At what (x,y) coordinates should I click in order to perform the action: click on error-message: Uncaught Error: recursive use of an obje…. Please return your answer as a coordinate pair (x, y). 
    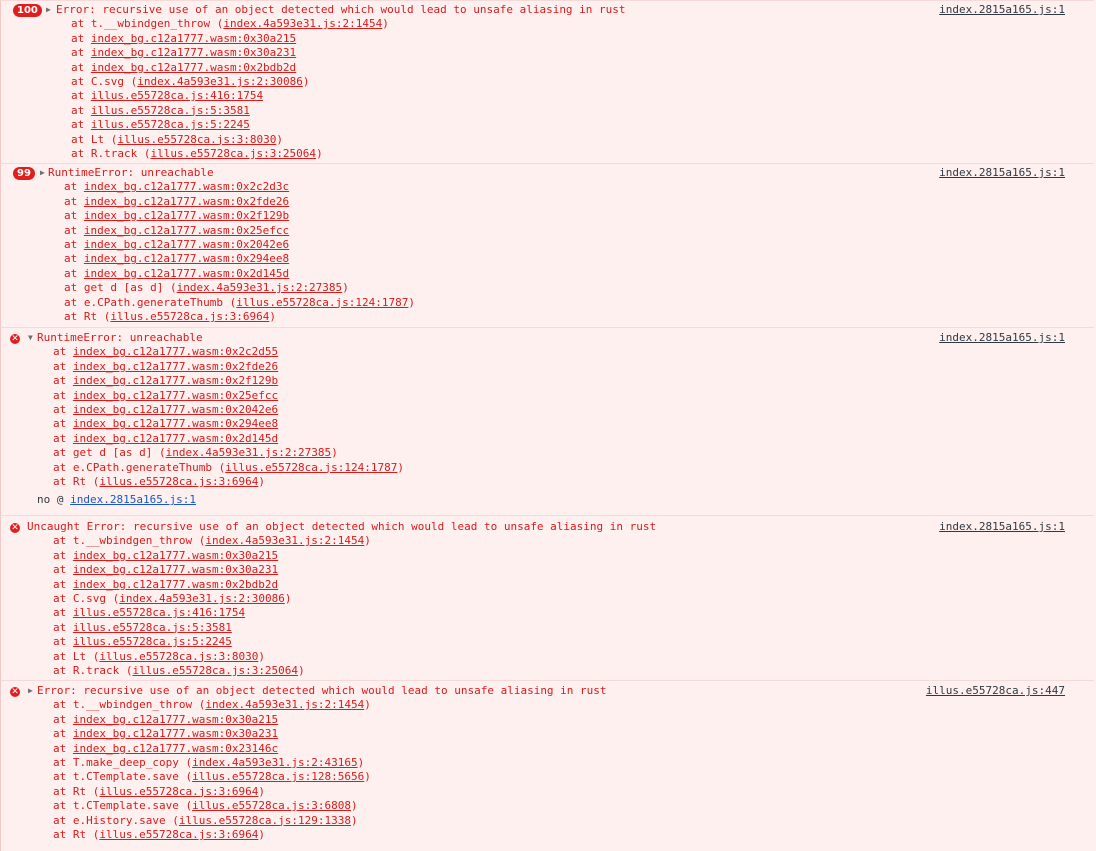
    Looking at the image, I should click on (341, 527).